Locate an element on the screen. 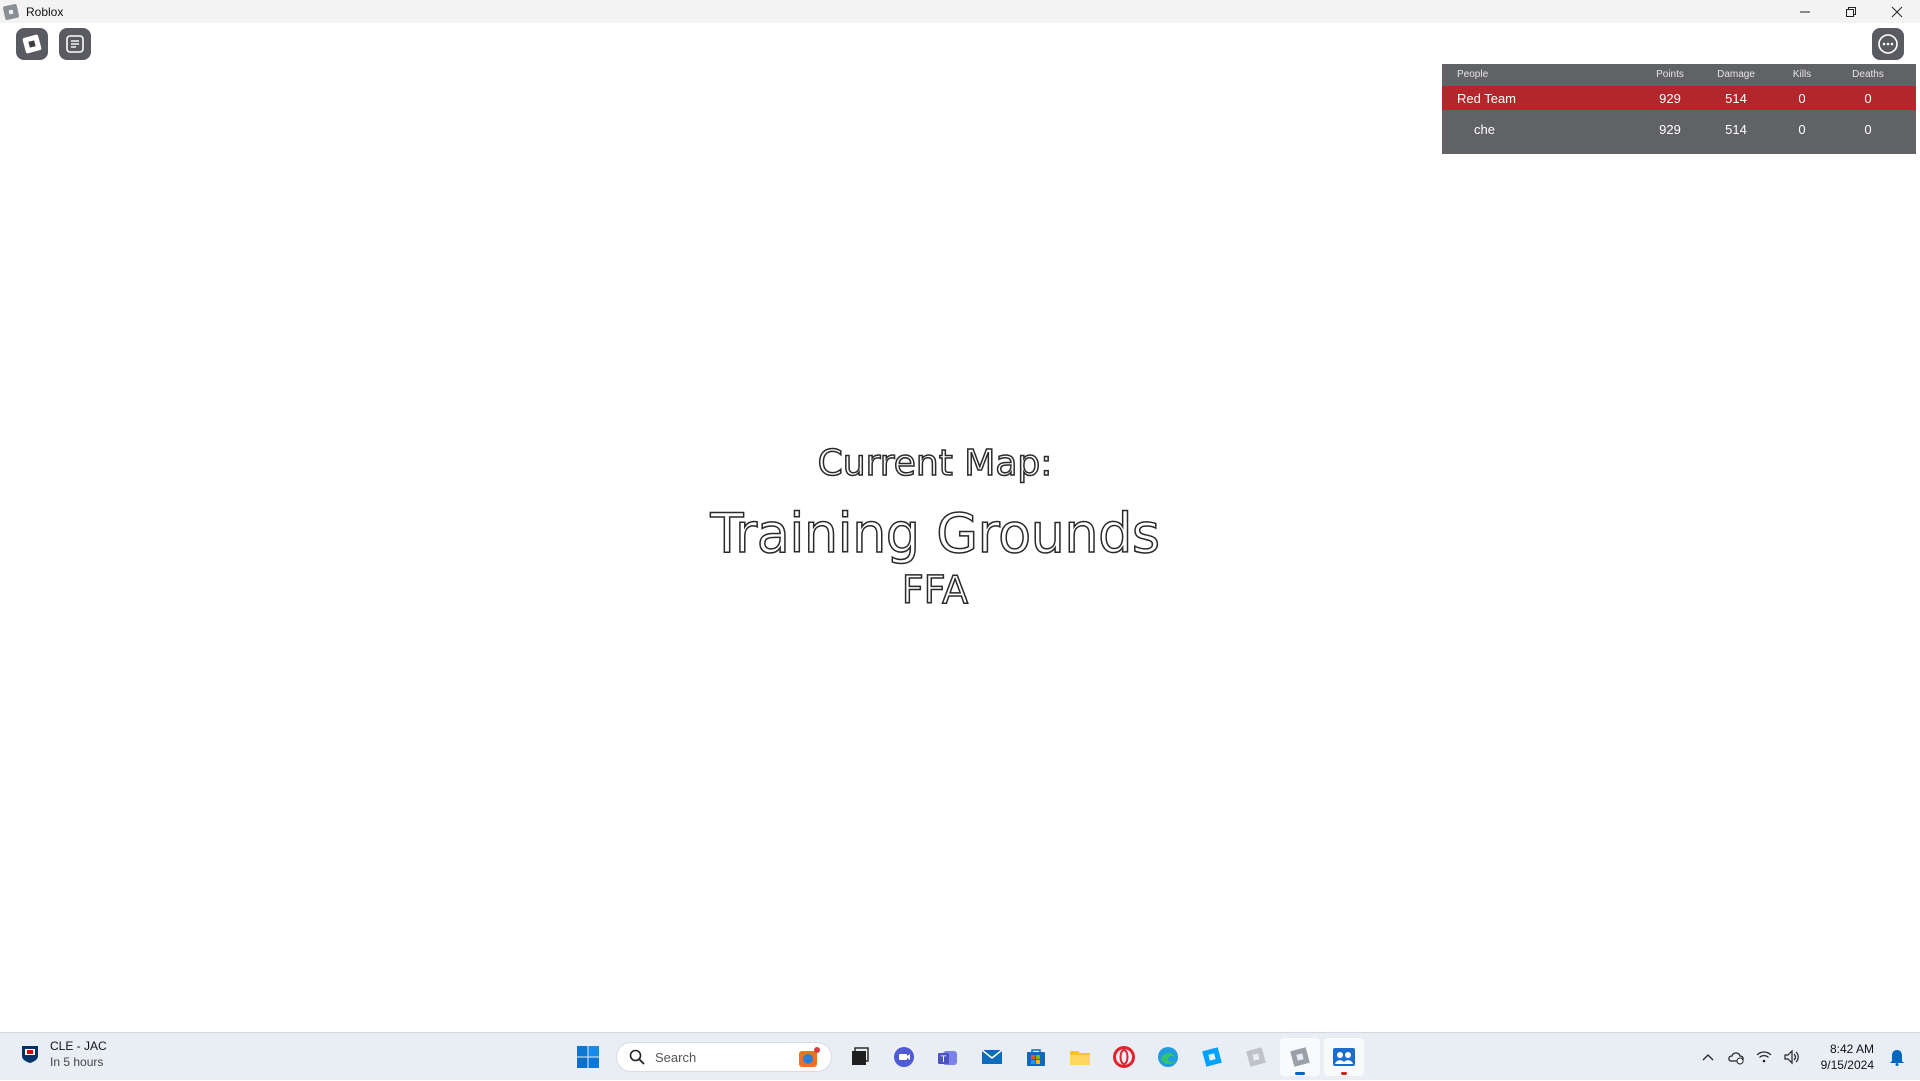  volume-button is located at coordinates (1792, 1057).